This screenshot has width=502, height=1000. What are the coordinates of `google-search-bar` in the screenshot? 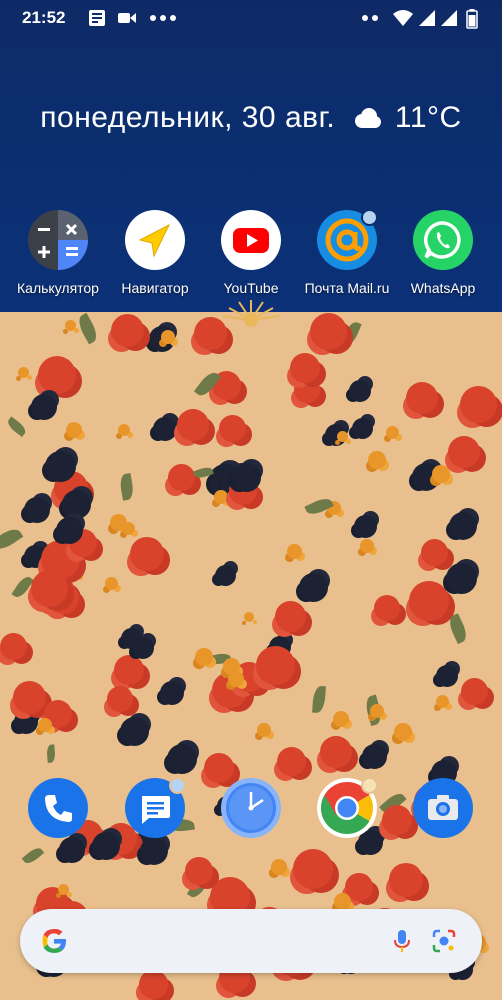 It's located at (251, 941).